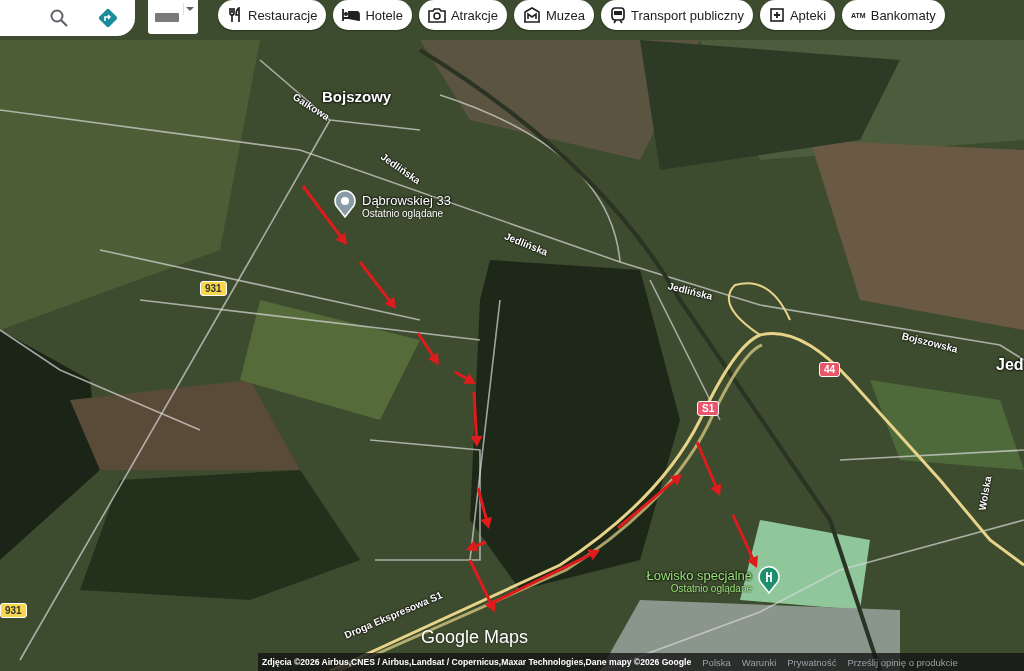 This screenshot has width=1024, height=671. What do you see at coordinates (477, 662) in the screenshot?
I see `attribution-text: Zdjęcia ©2026 Airbus,CNES / Airbus,Landsat / Copernicus,Maxar Technologies,Dane mapy ©2026 Google` at bounding box center [477, 662].